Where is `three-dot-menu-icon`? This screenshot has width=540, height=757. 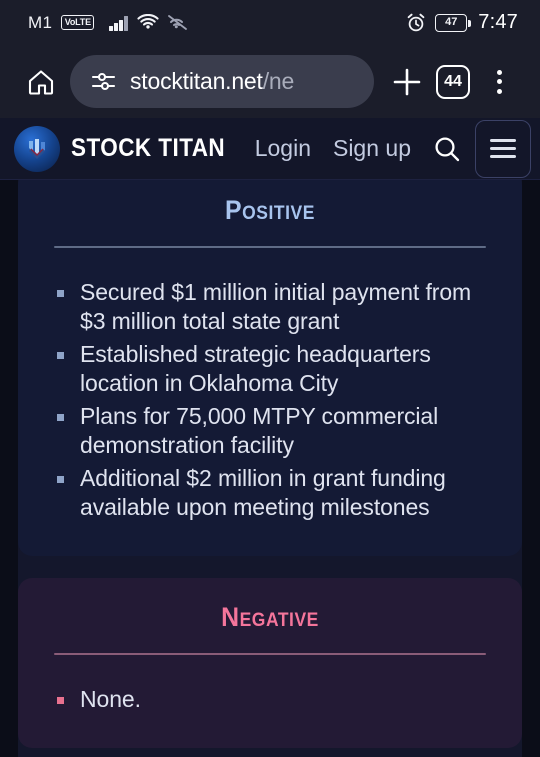 three-dot-menu-icon is located at coordinates (499, 81).